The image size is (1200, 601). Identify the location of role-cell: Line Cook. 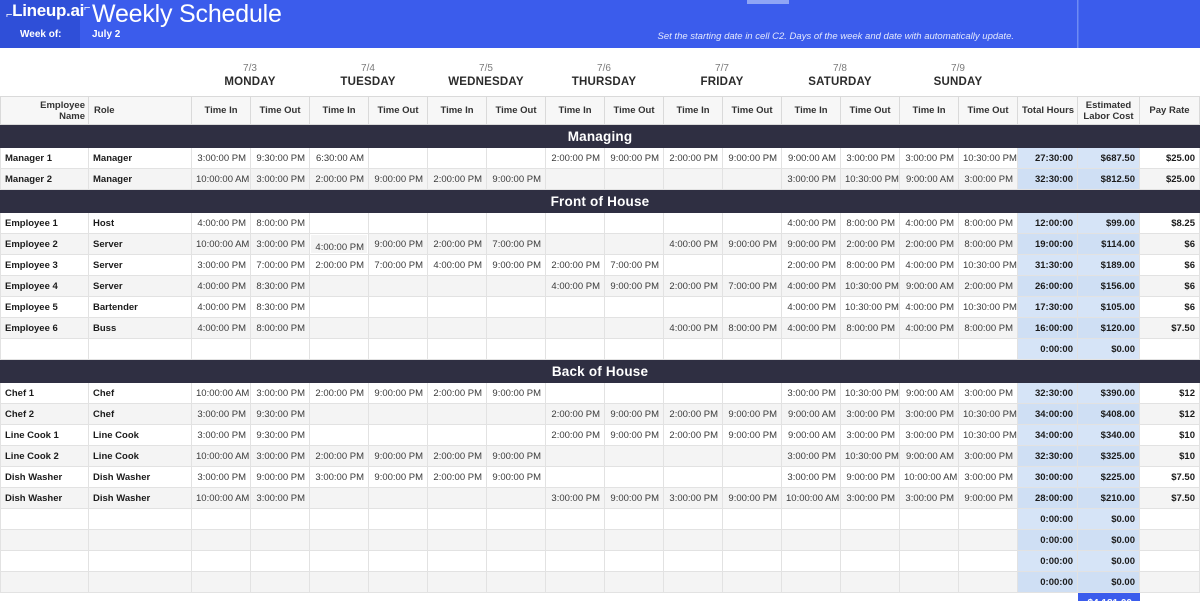
(140, 435).